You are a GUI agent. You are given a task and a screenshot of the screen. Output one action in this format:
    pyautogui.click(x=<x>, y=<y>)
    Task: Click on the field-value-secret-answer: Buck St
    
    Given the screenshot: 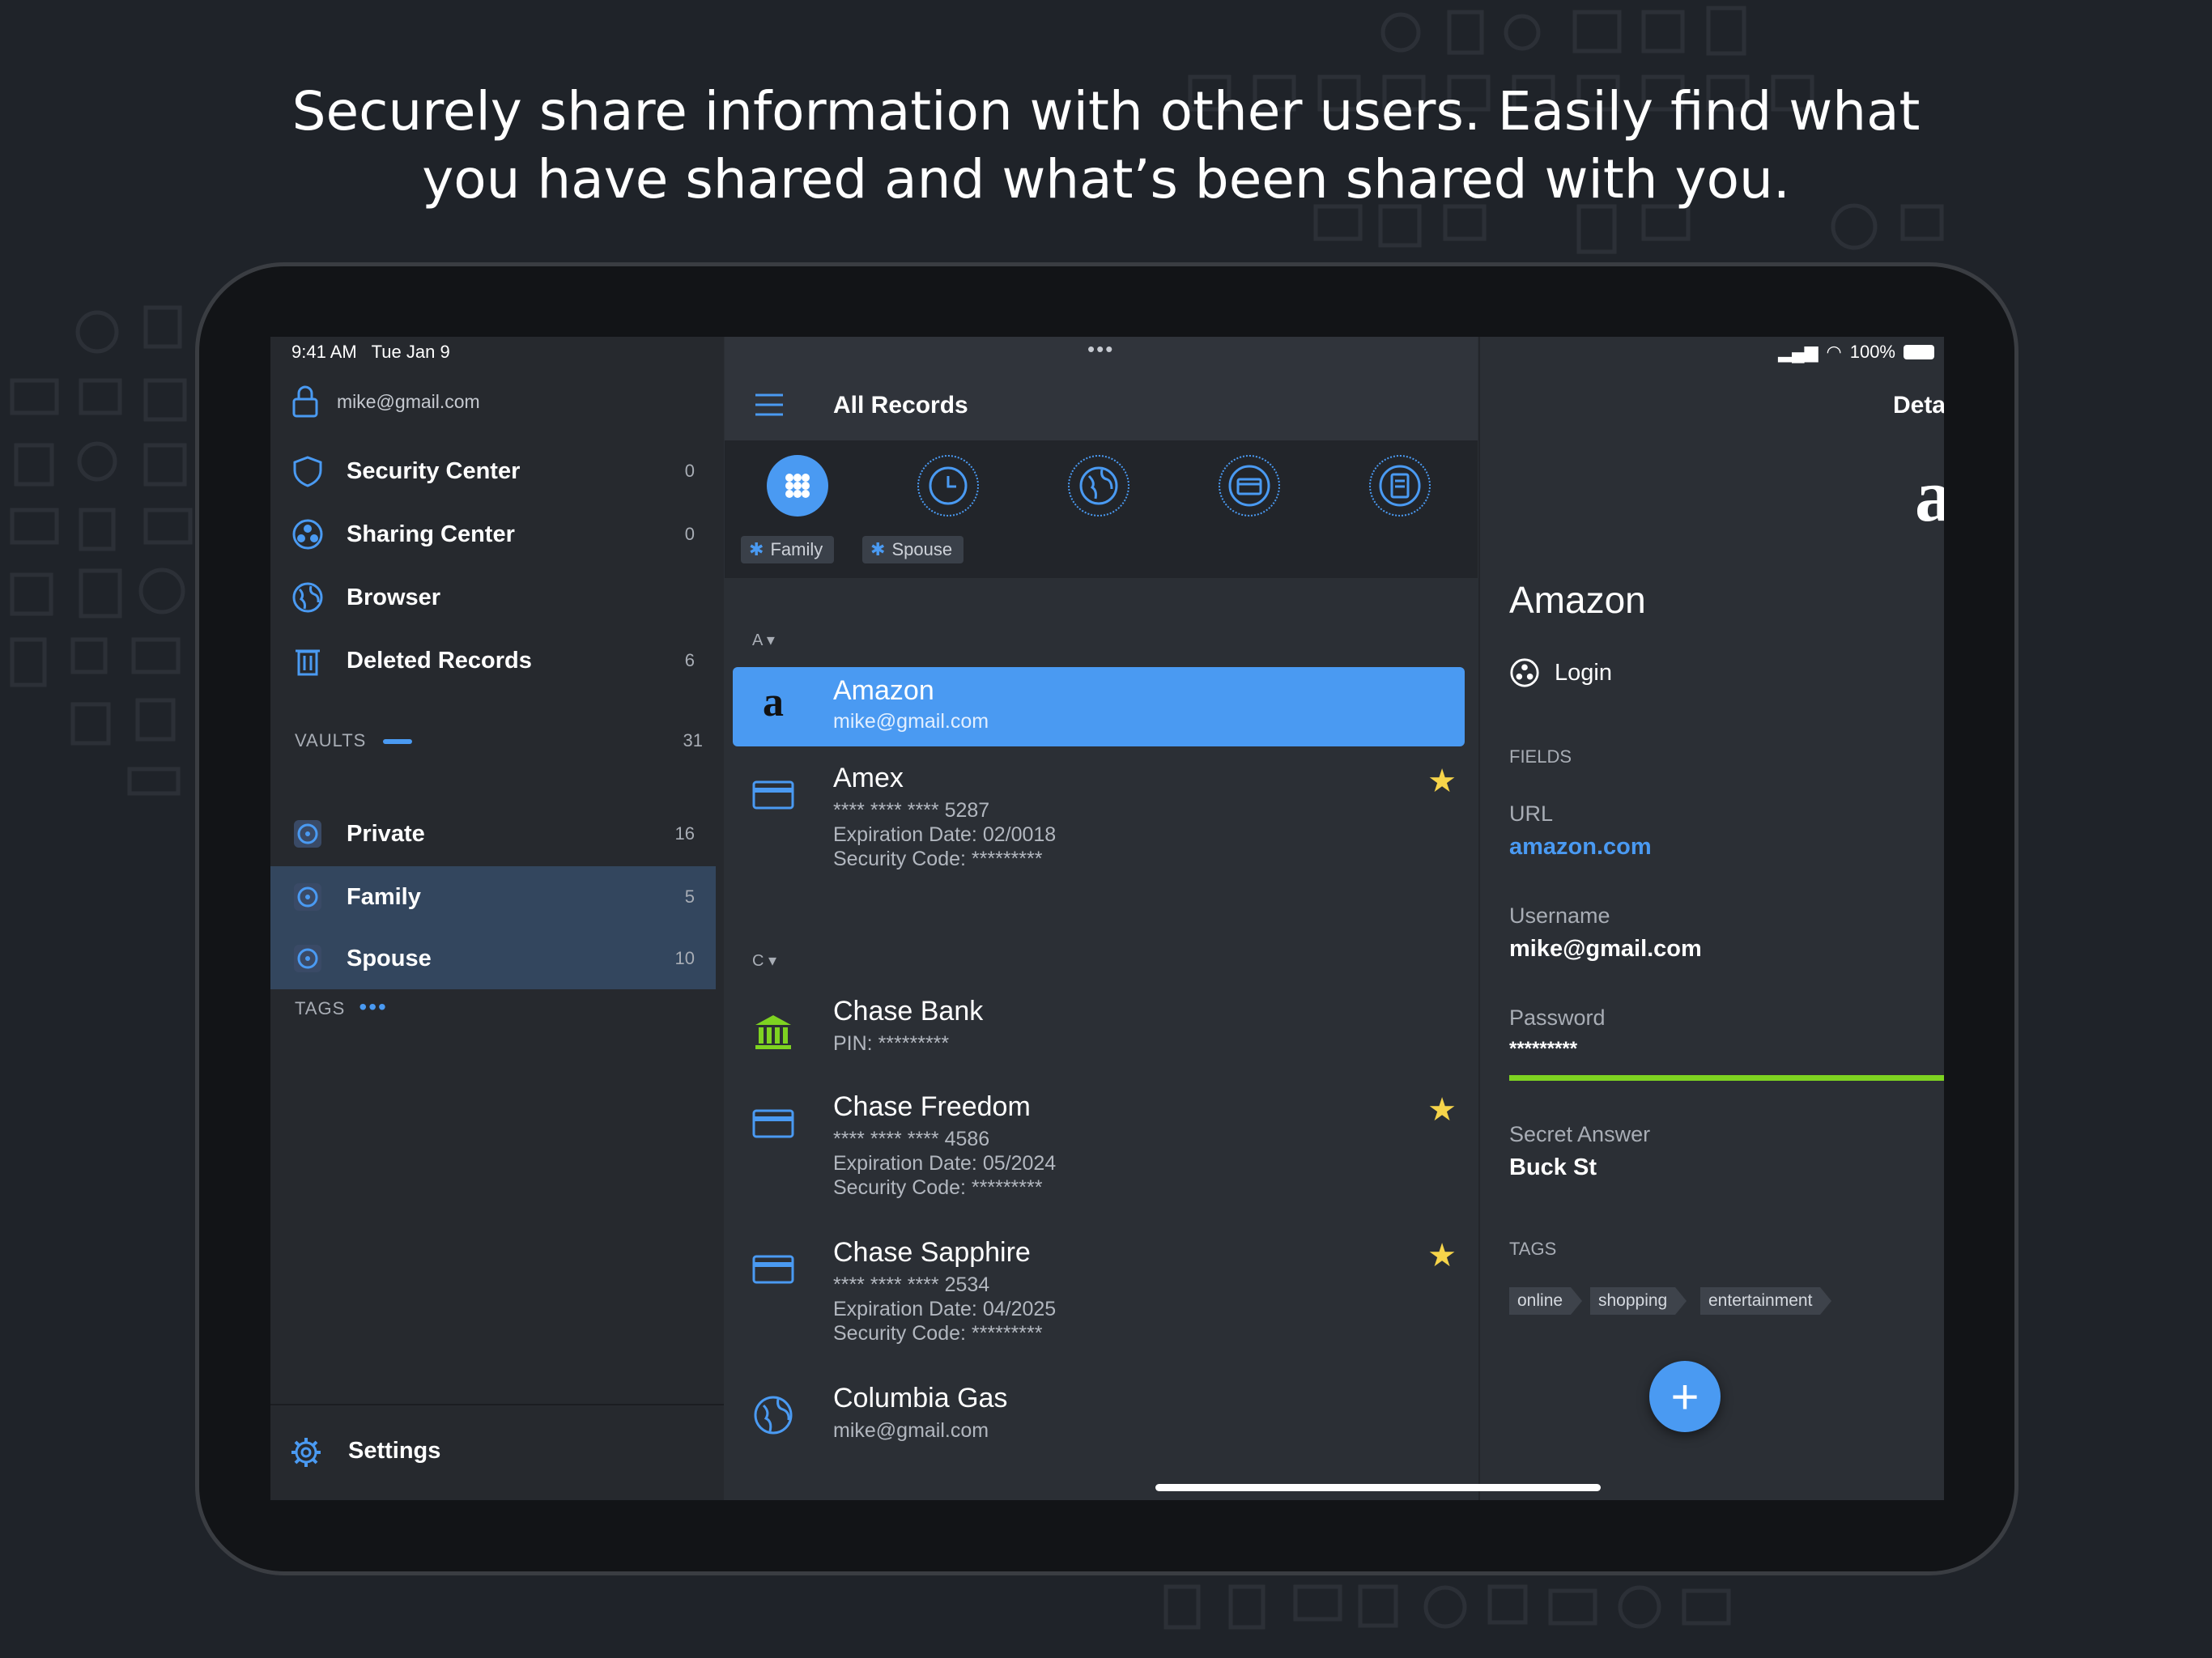 What is the action you would take?
    pyautogui.click(x=1553, y=1167)
    